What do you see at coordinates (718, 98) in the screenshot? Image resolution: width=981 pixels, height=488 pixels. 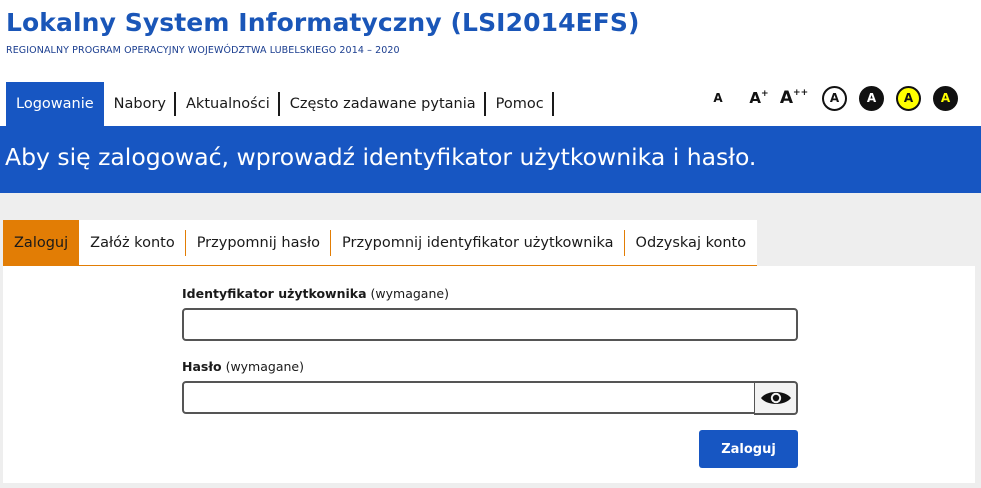 I see `font-size-normal-button: A` at bounding box center [718, 98].